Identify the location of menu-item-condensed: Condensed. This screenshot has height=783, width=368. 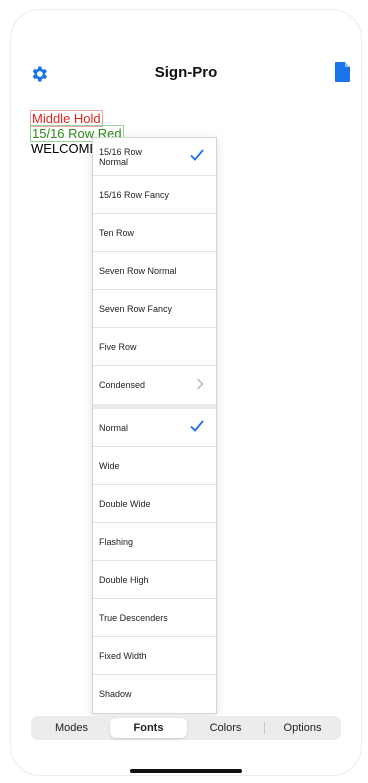
(154, 385).